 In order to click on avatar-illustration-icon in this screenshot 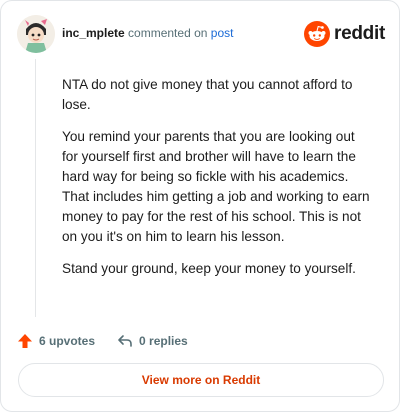, I will do `click(36, 34)`.